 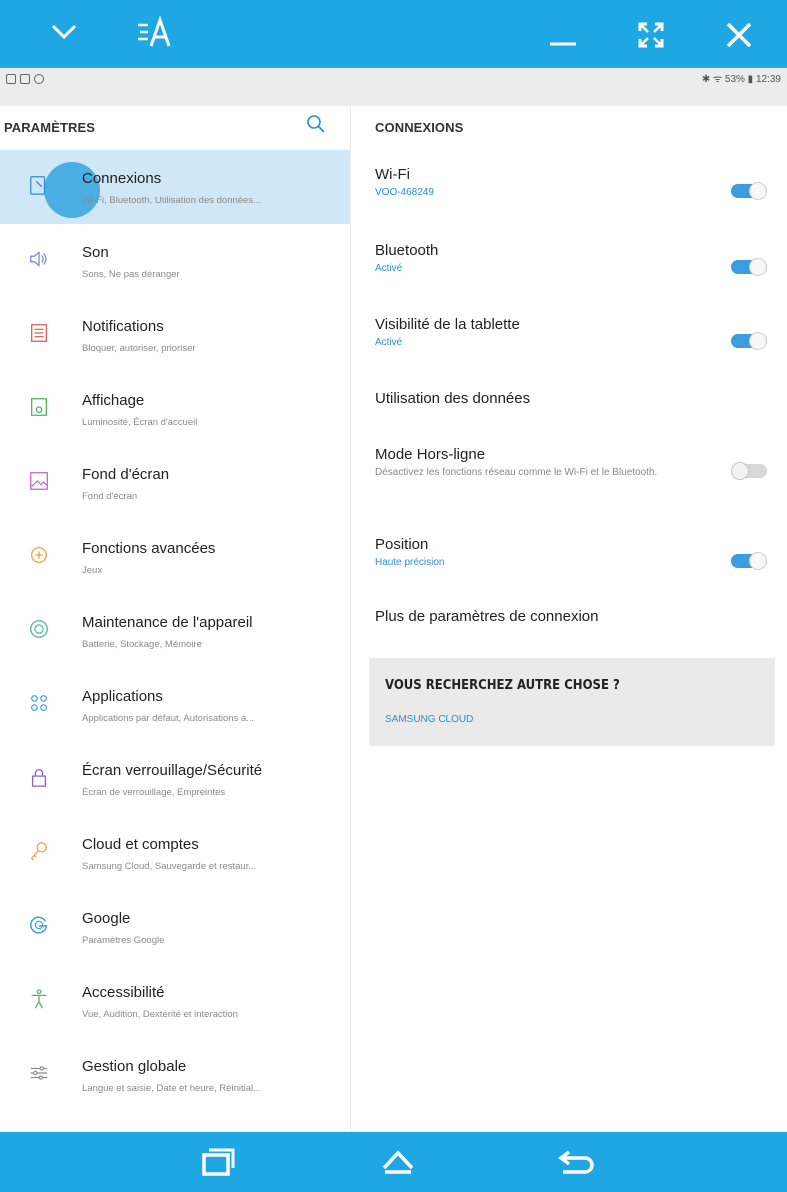 What do you see at coordinates (131, 274) in the screenshot?
I see `settings-item-subtitle: Sons, Ne pas déranger` at bounding box center [131, 274].